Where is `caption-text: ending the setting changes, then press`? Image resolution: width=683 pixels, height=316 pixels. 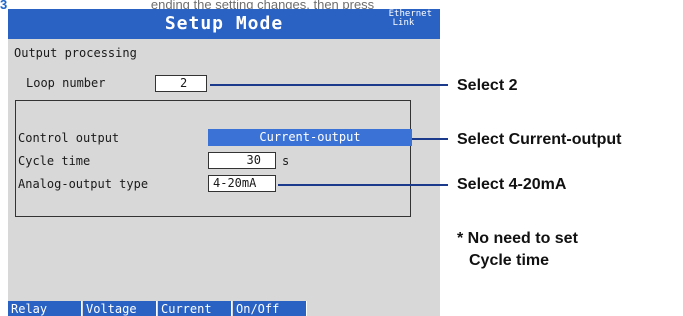 caption-text: ending the setting changes, then press is located at coordinates (262, 4).